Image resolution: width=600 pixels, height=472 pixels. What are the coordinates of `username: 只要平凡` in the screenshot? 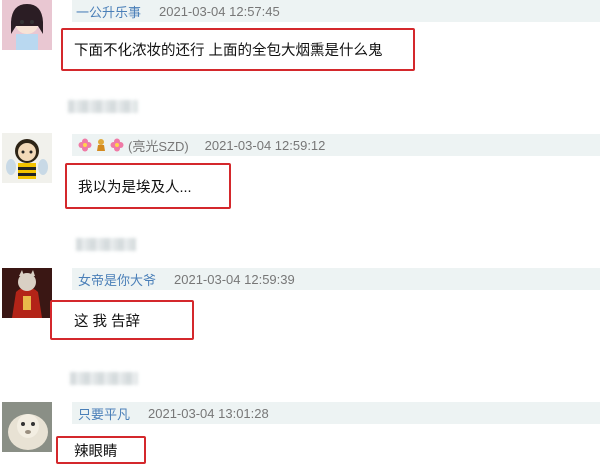 It's located at (101, 413).